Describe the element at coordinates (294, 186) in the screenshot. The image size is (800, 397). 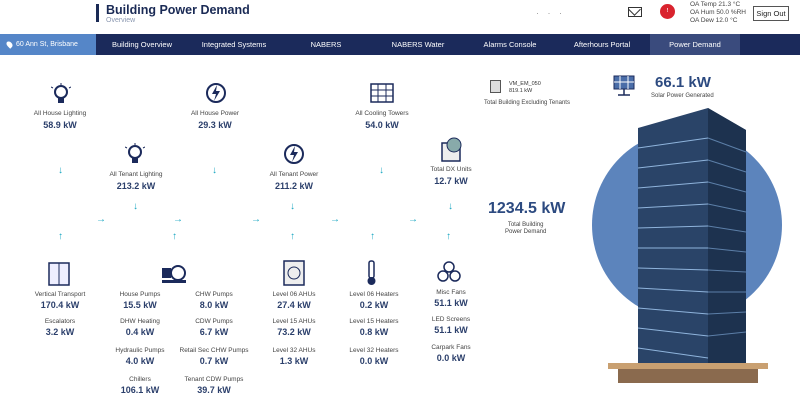
I see `all-tenant-power-value: 211.2 kW` at that location.